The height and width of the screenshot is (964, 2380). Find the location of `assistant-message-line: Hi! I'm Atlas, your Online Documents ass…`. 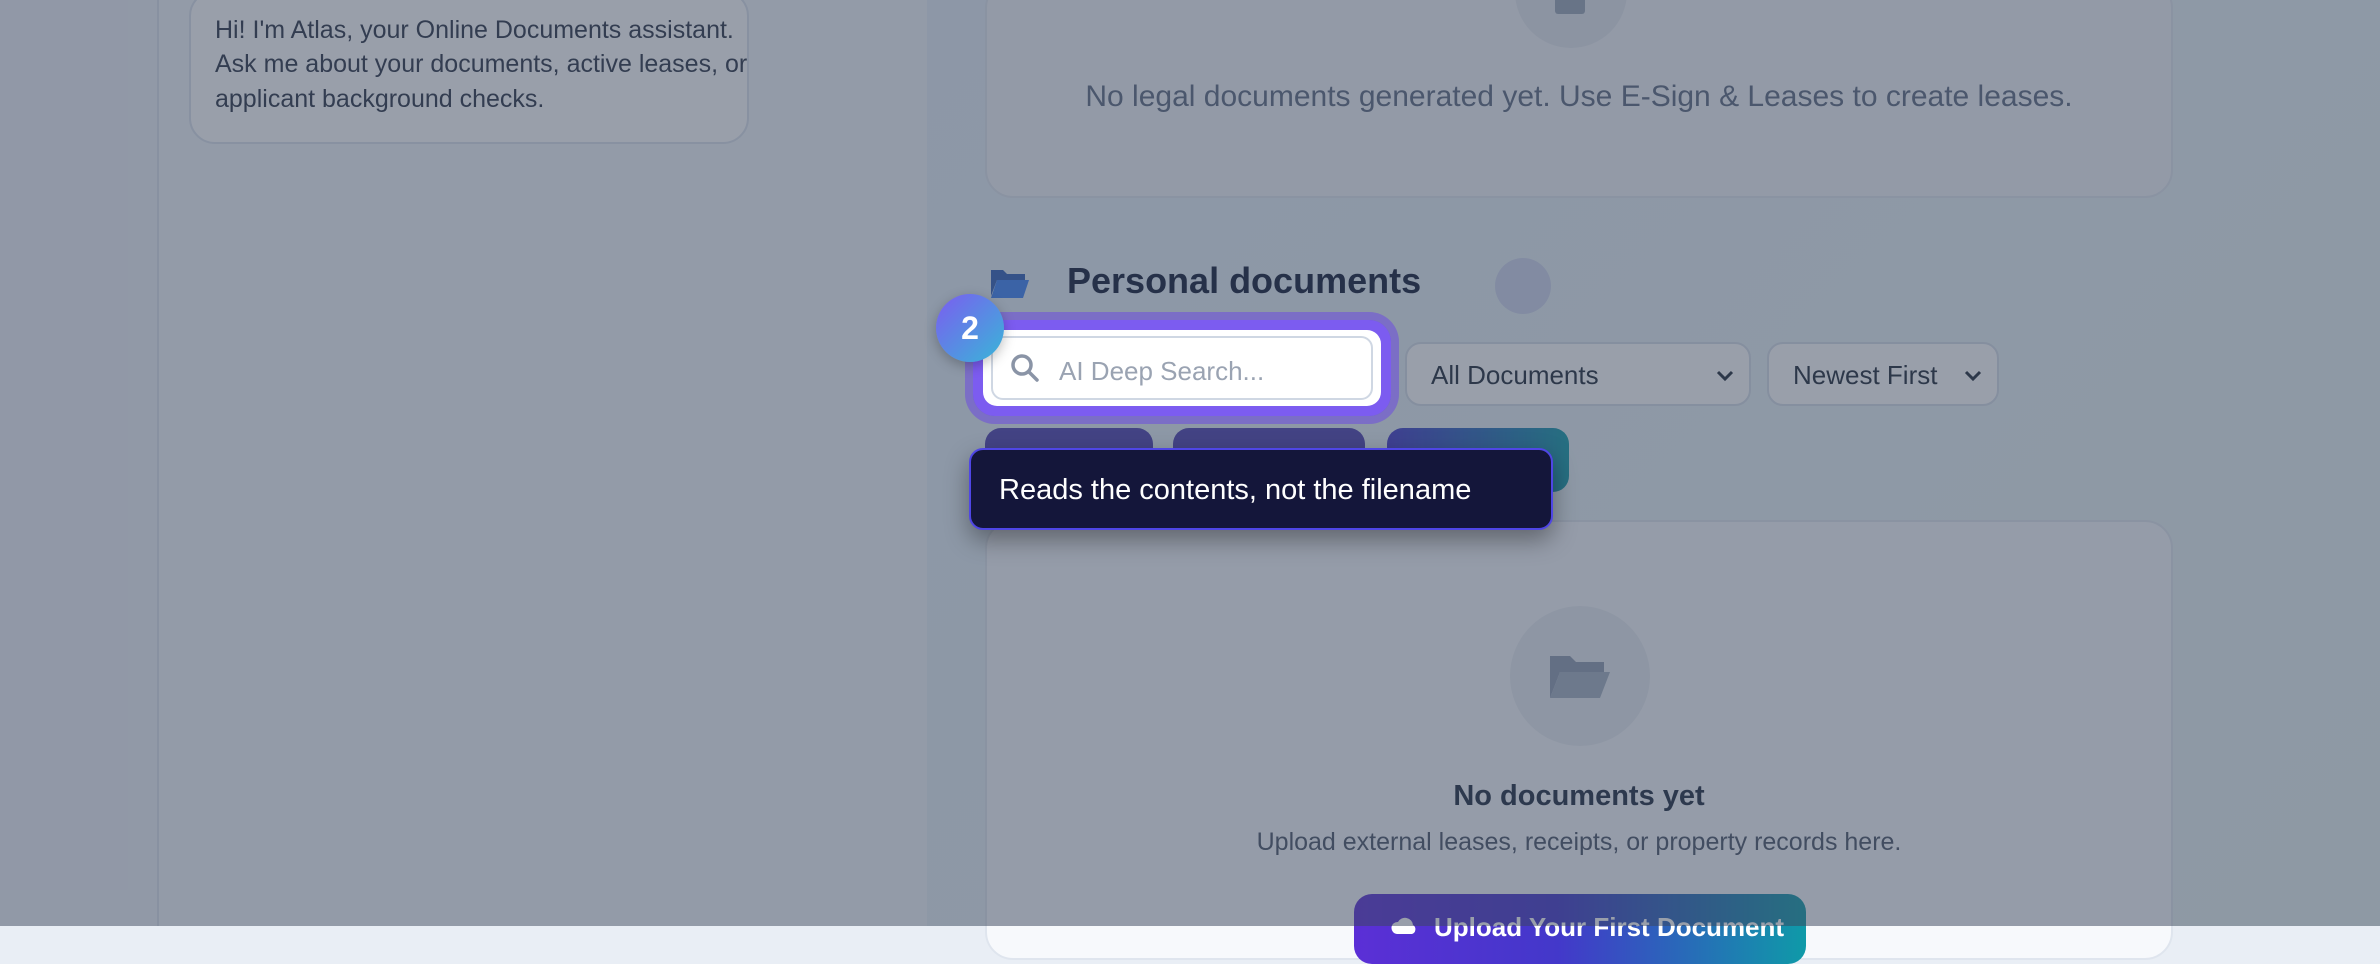

assistant-message-line: Hi! I'm Atlas, your Online Documents ass… is located at coordinates (474, 30).